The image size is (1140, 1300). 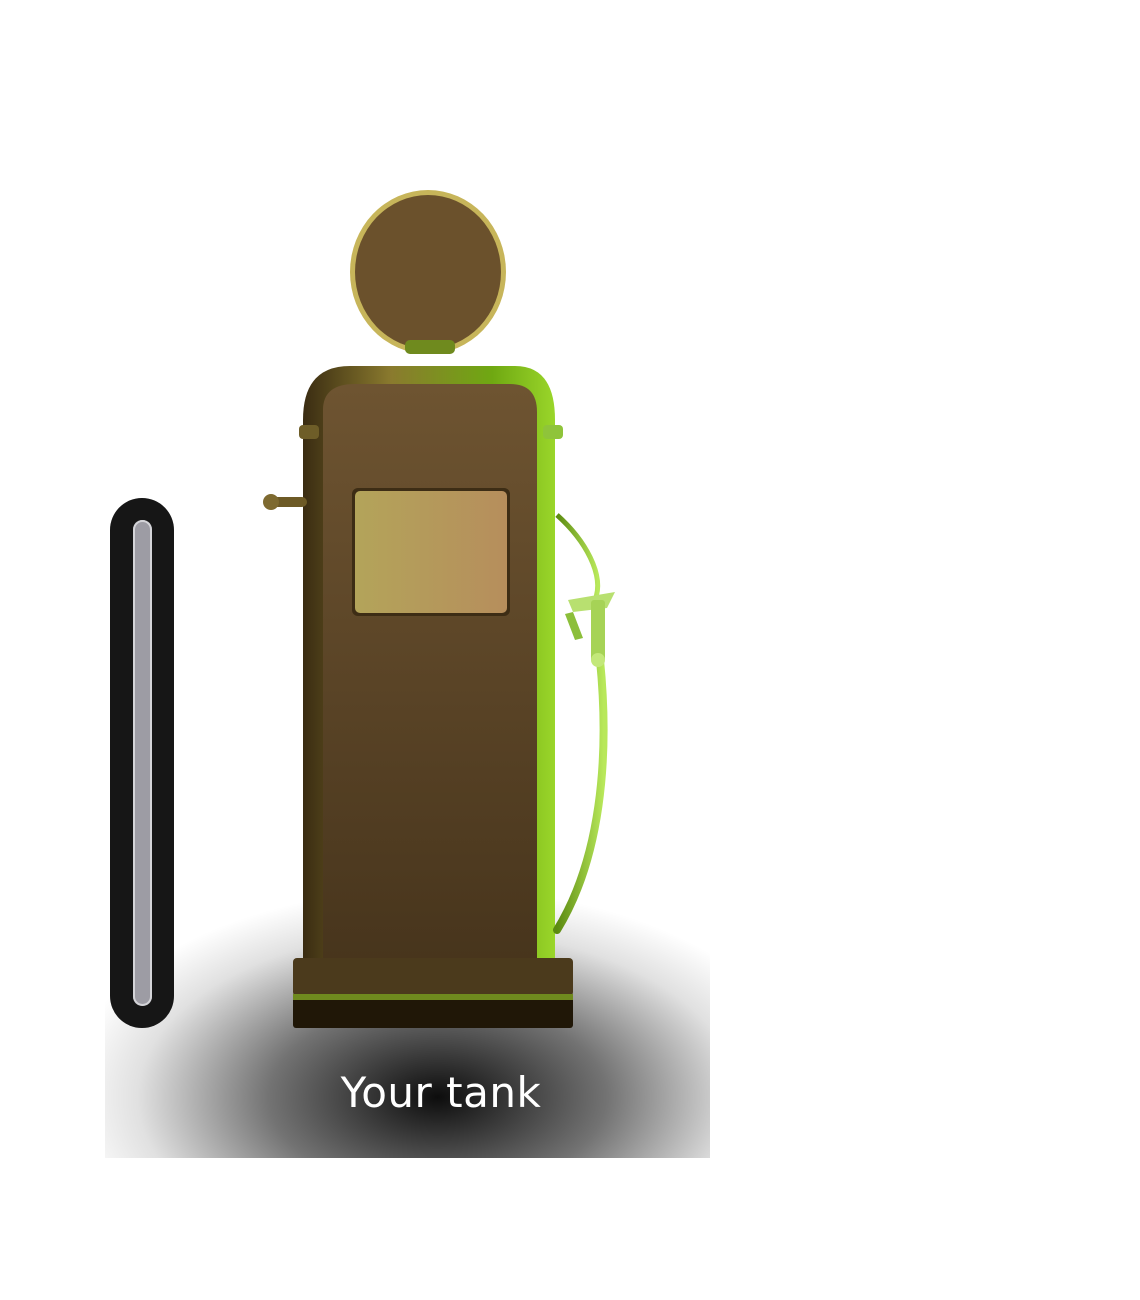 What do you see at coordinates (441, 1092) in the screenshot?
I see `tank-label: Your tank` at bounding box center [441, 1092].